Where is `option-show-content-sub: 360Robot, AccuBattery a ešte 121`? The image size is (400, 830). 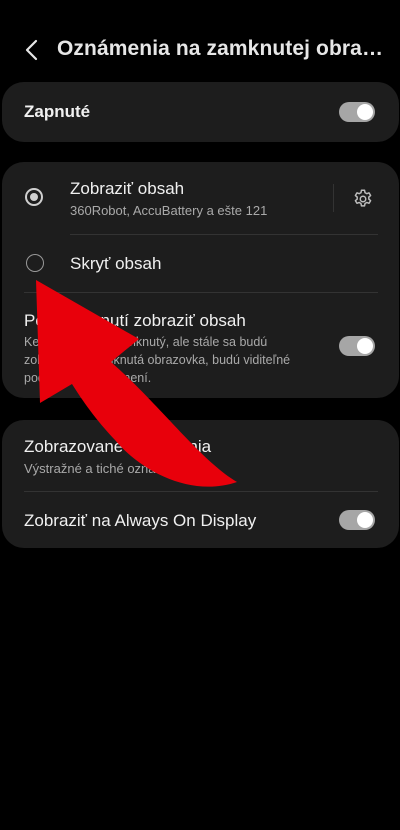
option-show-content-sub: 360Robot, AccuBattery a ešte 121 is located at coordinates (169, 210).